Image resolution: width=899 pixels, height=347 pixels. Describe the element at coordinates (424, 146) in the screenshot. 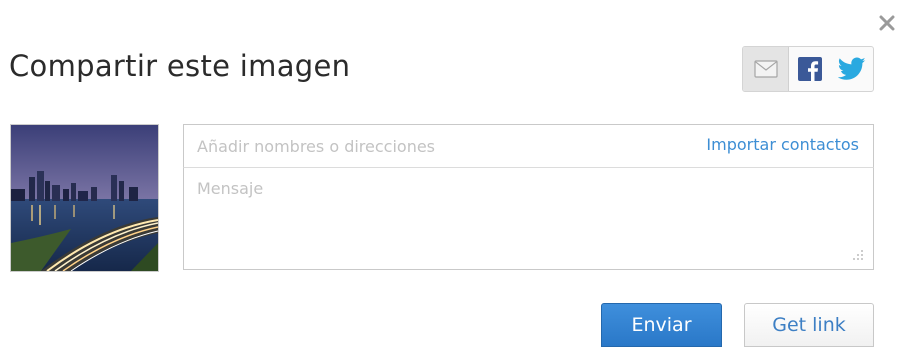

I see `recipients-input` at that location.